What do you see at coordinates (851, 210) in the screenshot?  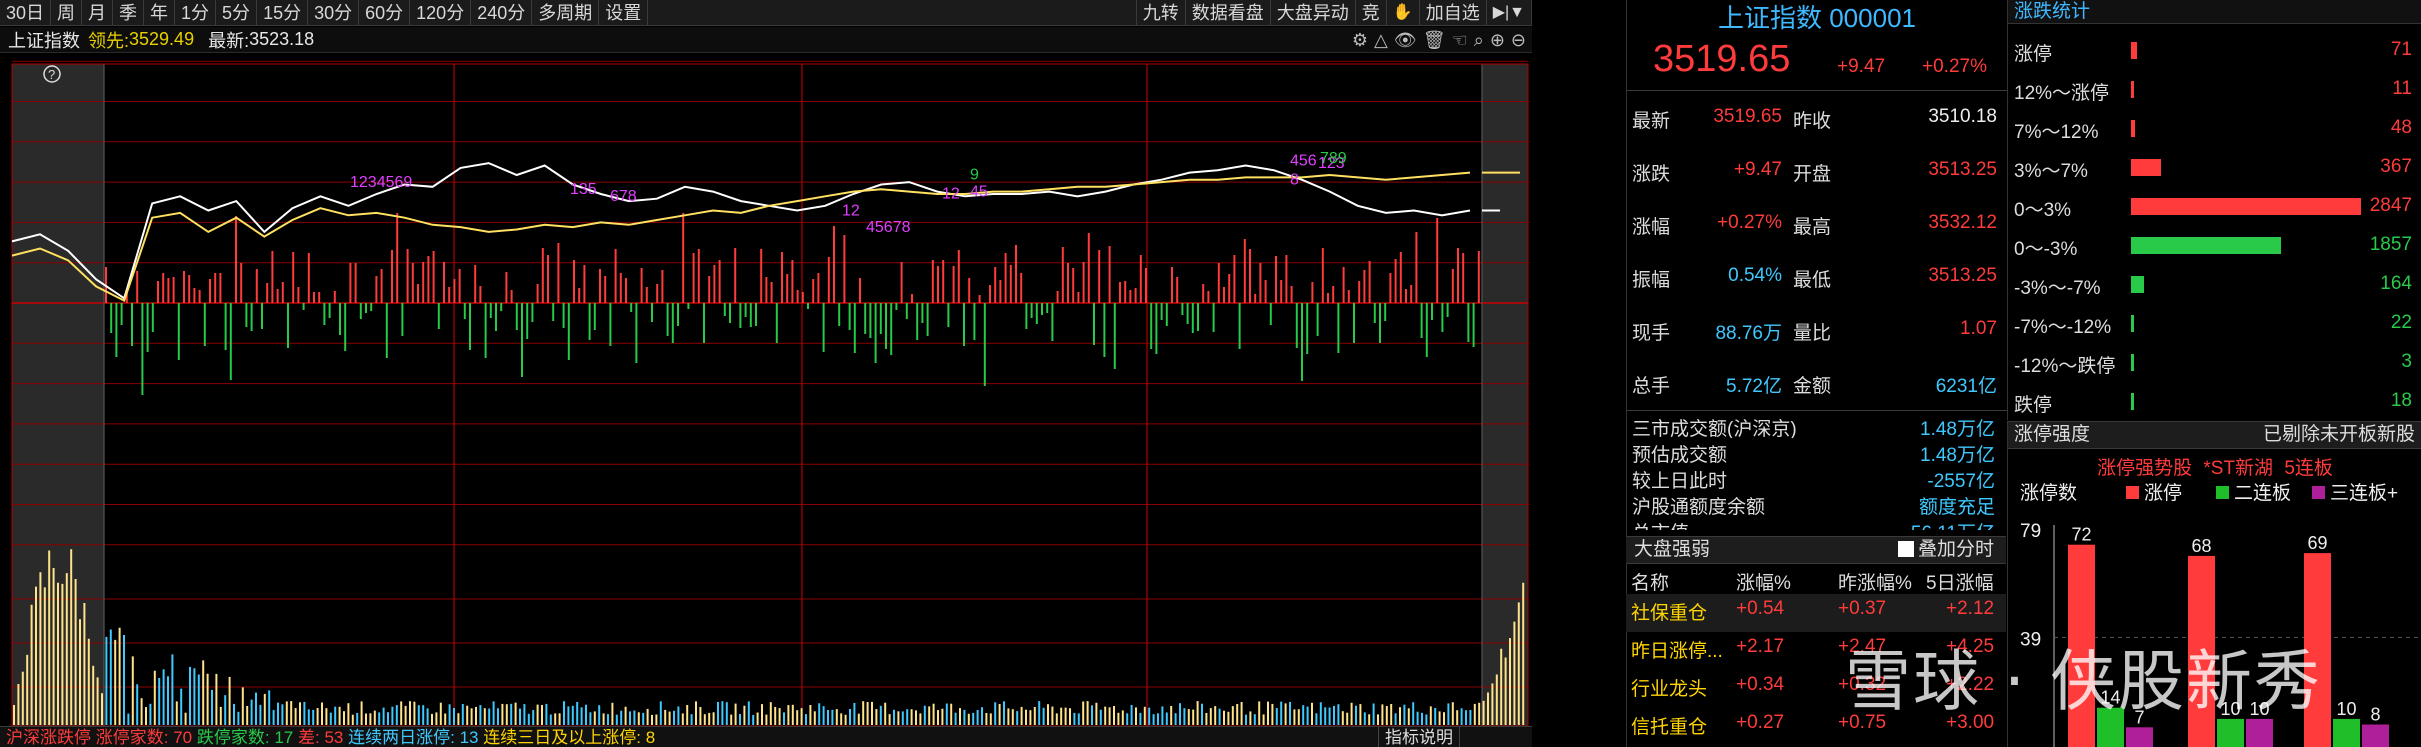 I see `sequence-label: 12` at bounding box center [851, 210].